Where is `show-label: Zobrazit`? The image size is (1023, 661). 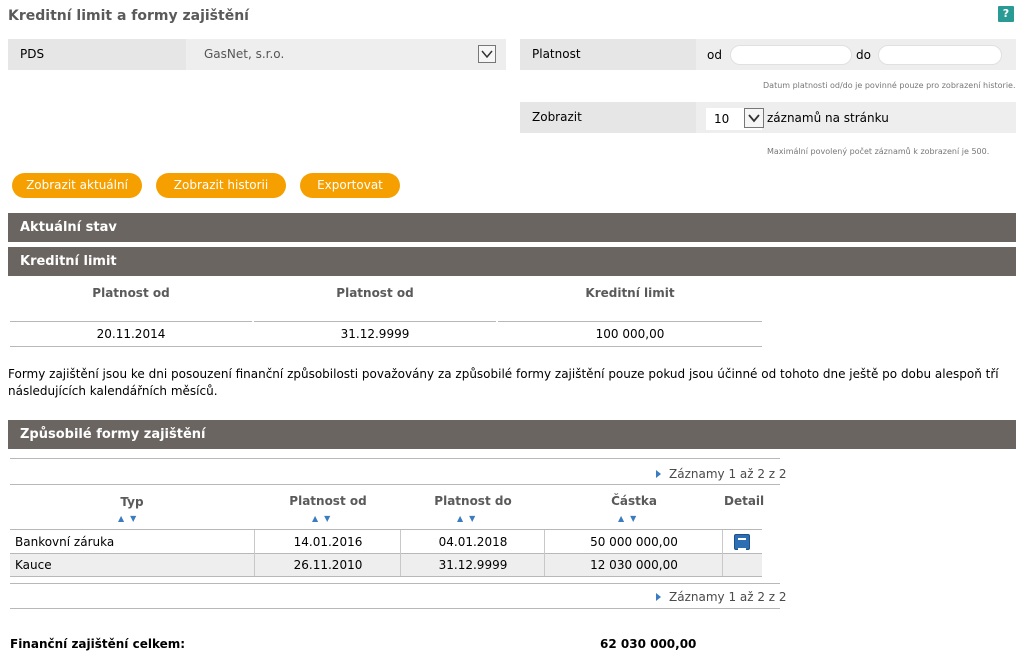
show-label: Zobrazit is located at coordinates (608, 117).